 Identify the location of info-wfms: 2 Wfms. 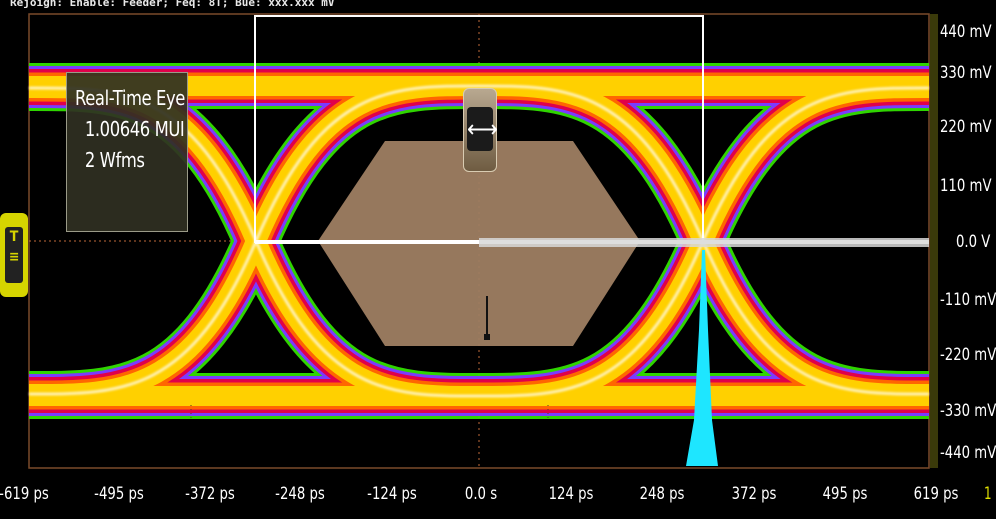
(114, 160).